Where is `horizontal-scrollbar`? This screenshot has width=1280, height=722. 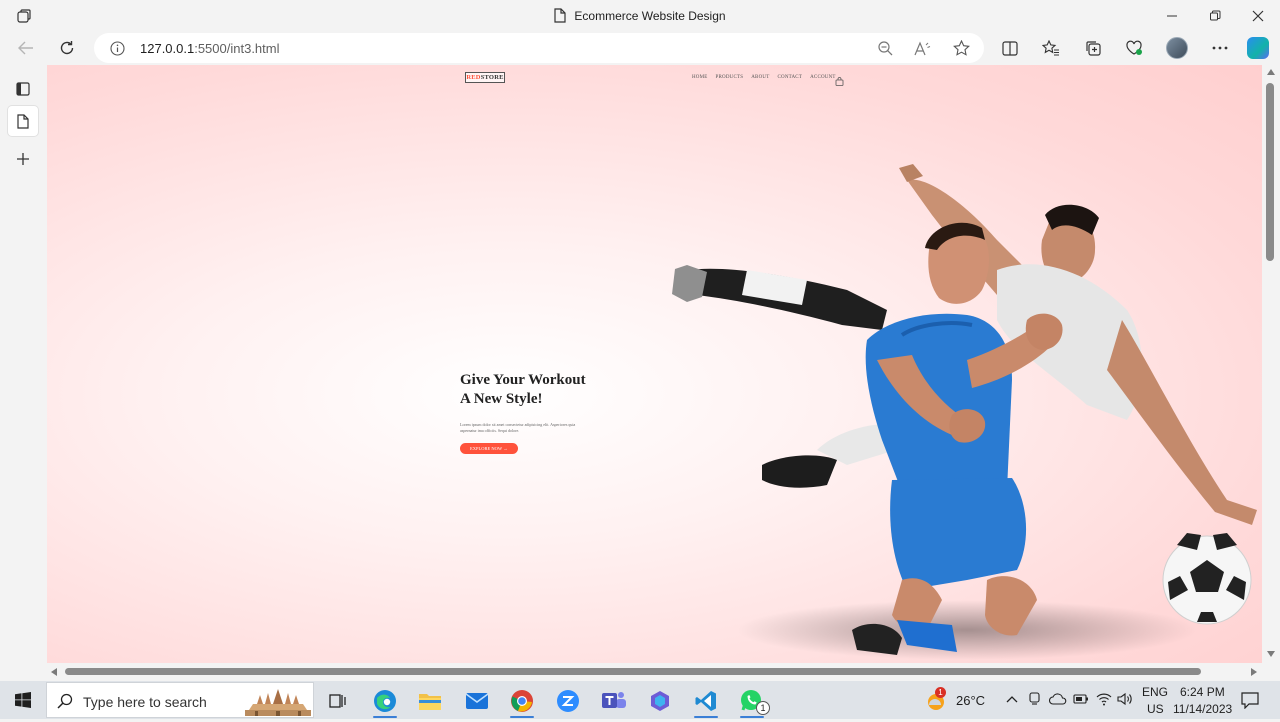 horizontal-scrollbar is located at coordinates (654, 672).